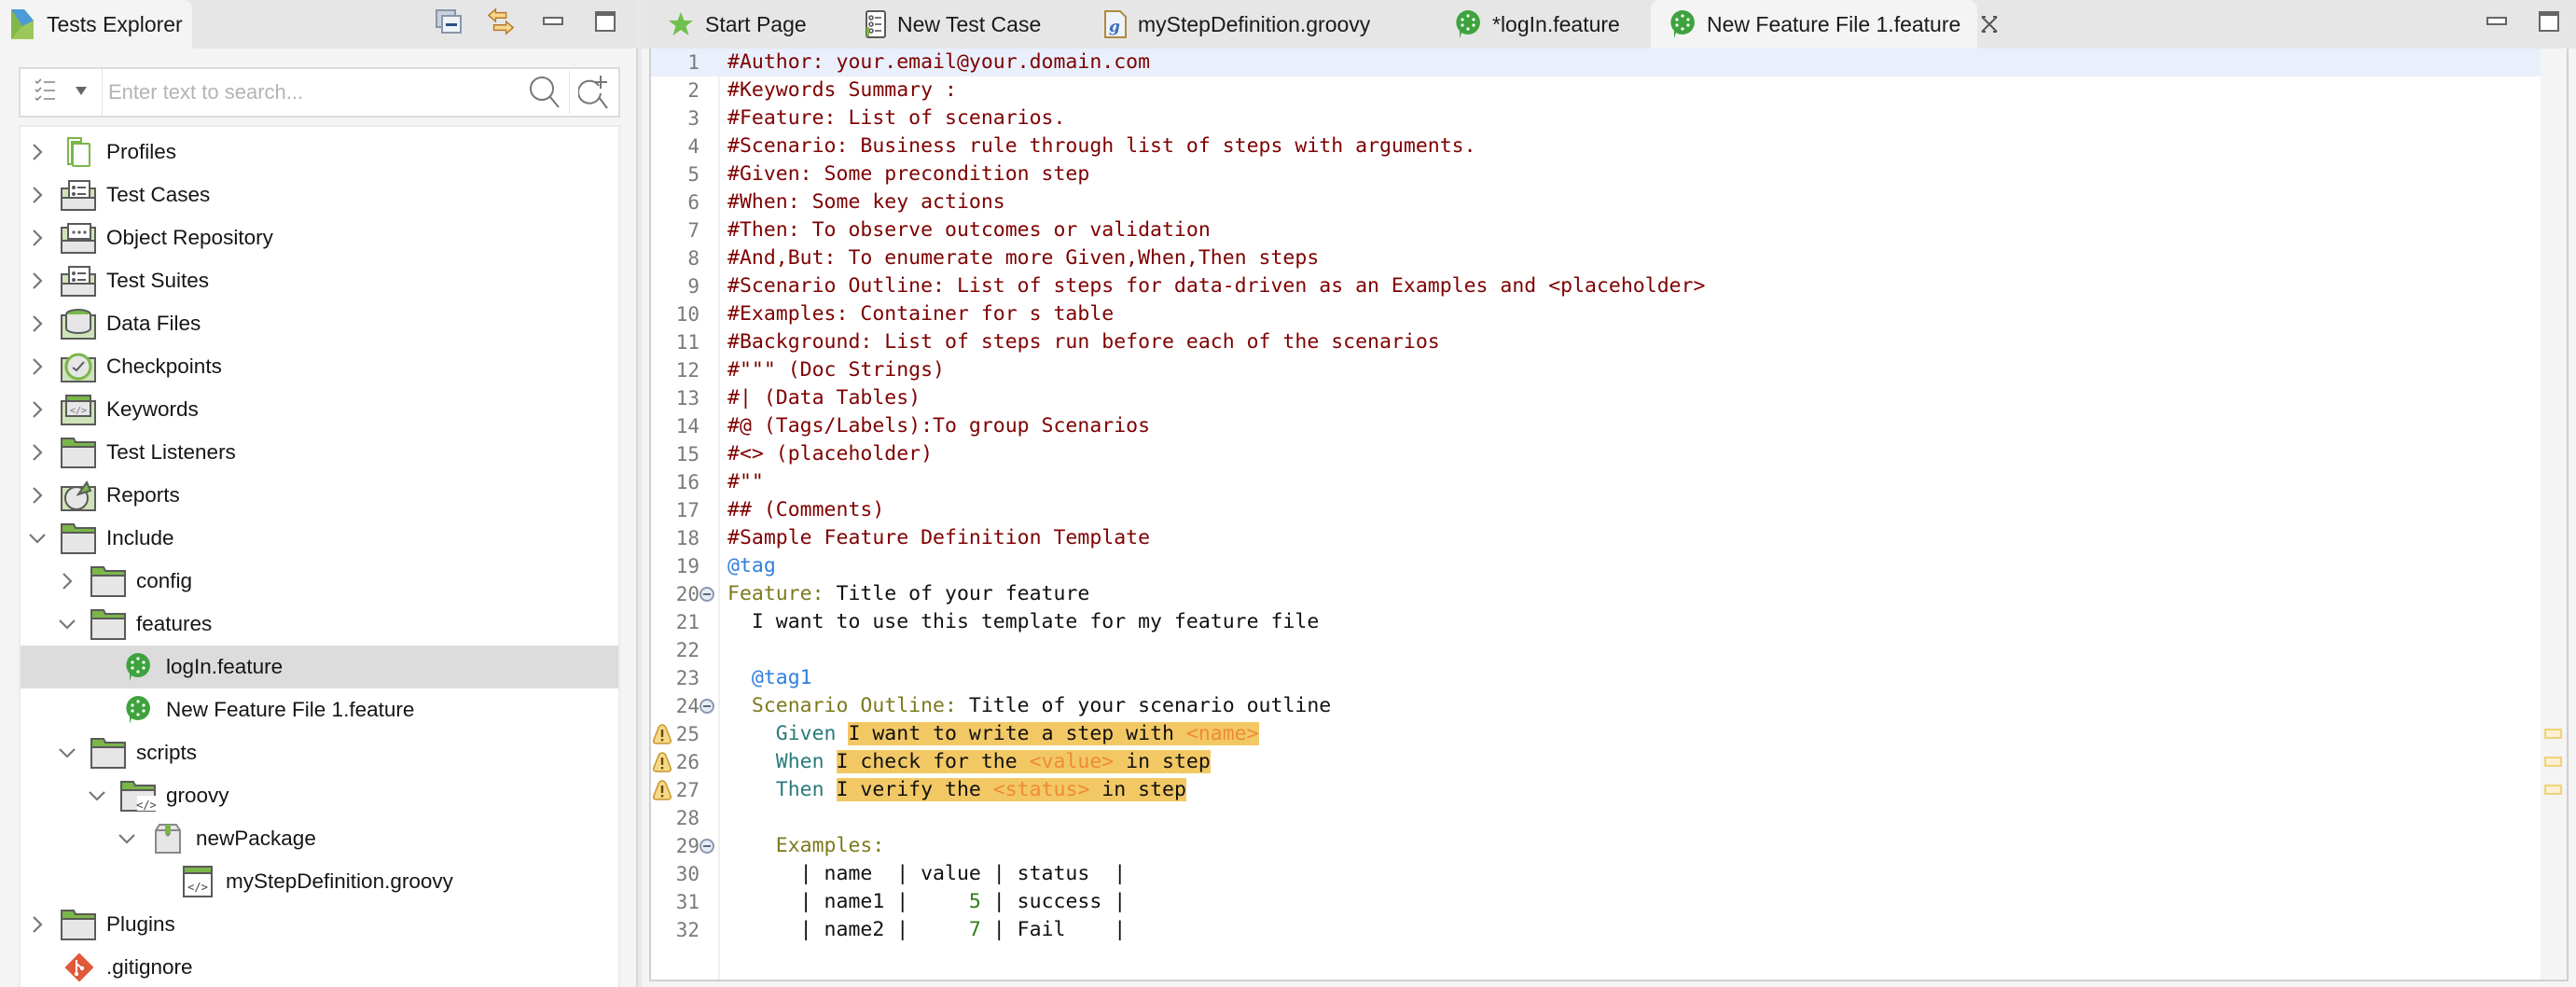 Image resolution: width=2576 pixels, height=987 pixels. Describe the element at coordinates (319, 323) in the screenshot. I see `tree-item: Data Files` at that location.